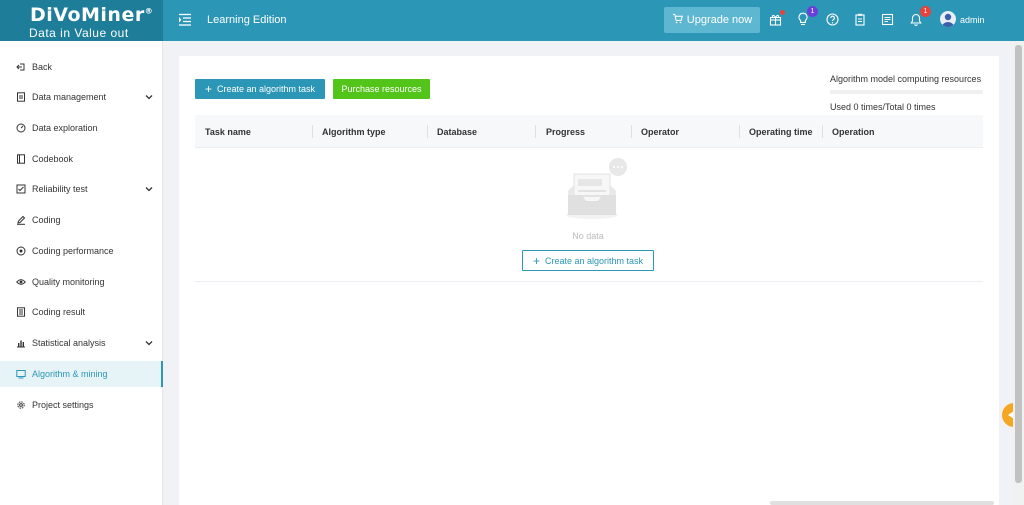 The width and height of the screenshot is (1024, 505). What do you see at coordinates (719, 20) in the screenshot?
I see `upgrade-label: Upgrade now` at bounding box center [719, 20].